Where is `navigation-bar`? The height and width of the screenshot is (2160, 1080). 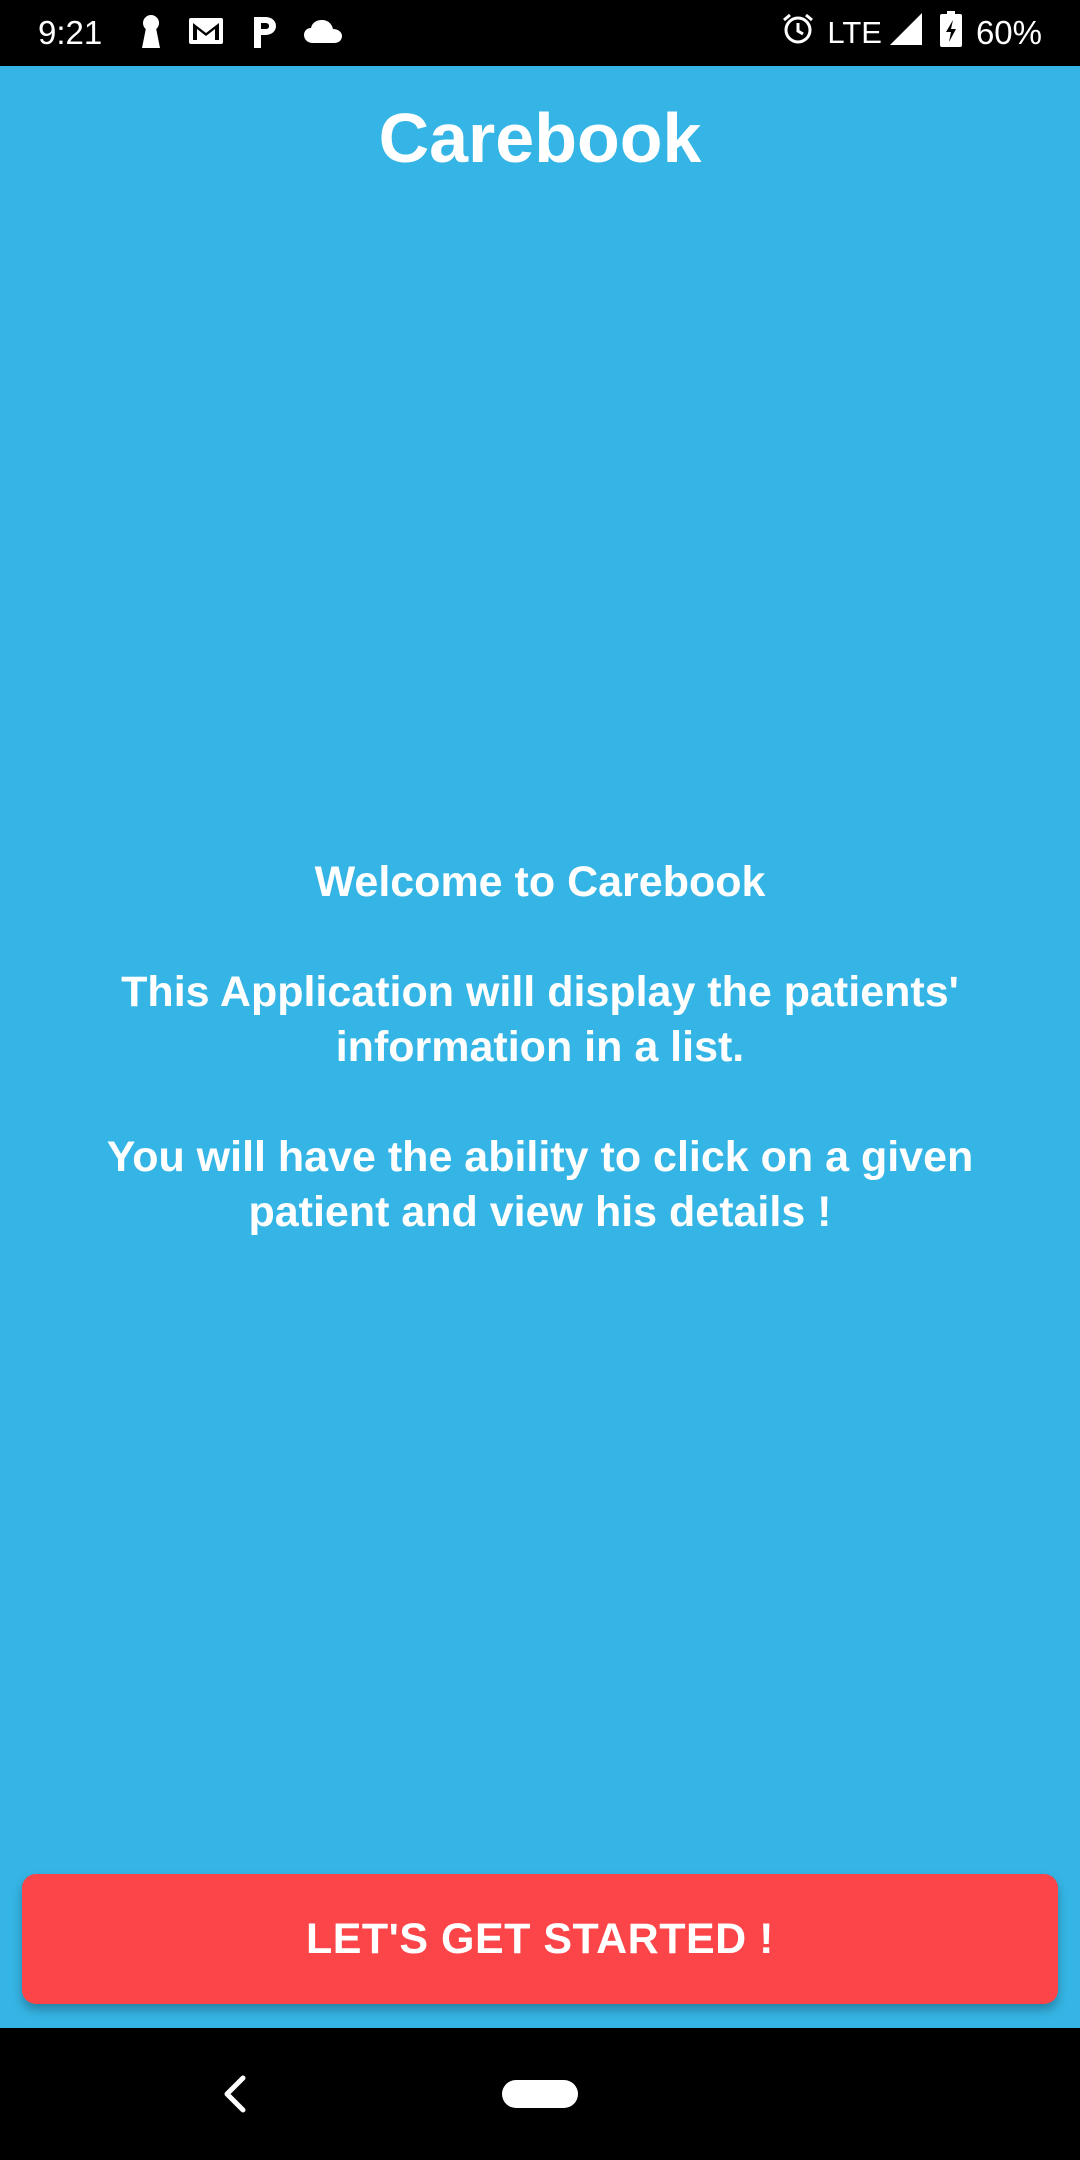 navigation-bar is located at coordinates (540, 2094).